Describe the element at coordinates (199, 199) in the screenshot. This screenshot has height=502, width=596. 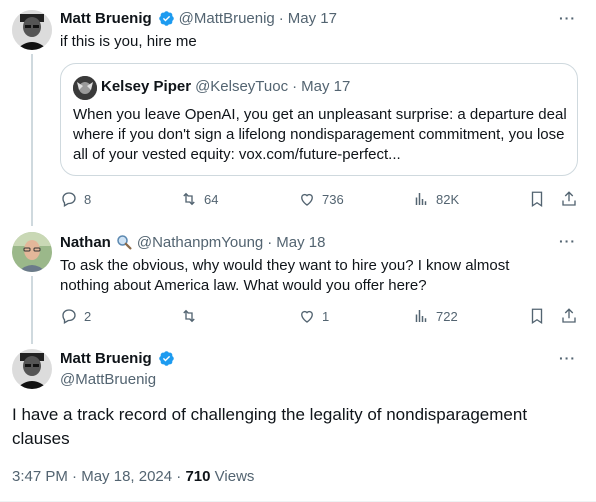
I see `retweet-button: 64` at that location.